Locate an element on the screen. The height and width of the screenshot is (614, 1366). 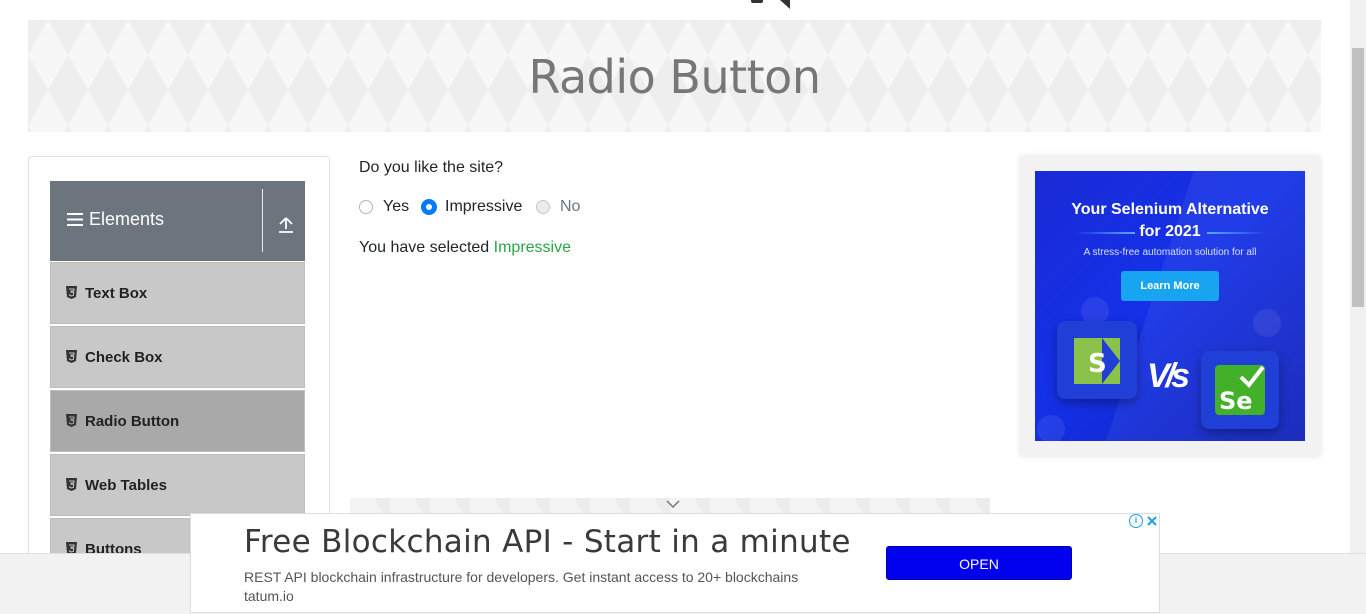
close-icon is located at coordinates (1152, 521).